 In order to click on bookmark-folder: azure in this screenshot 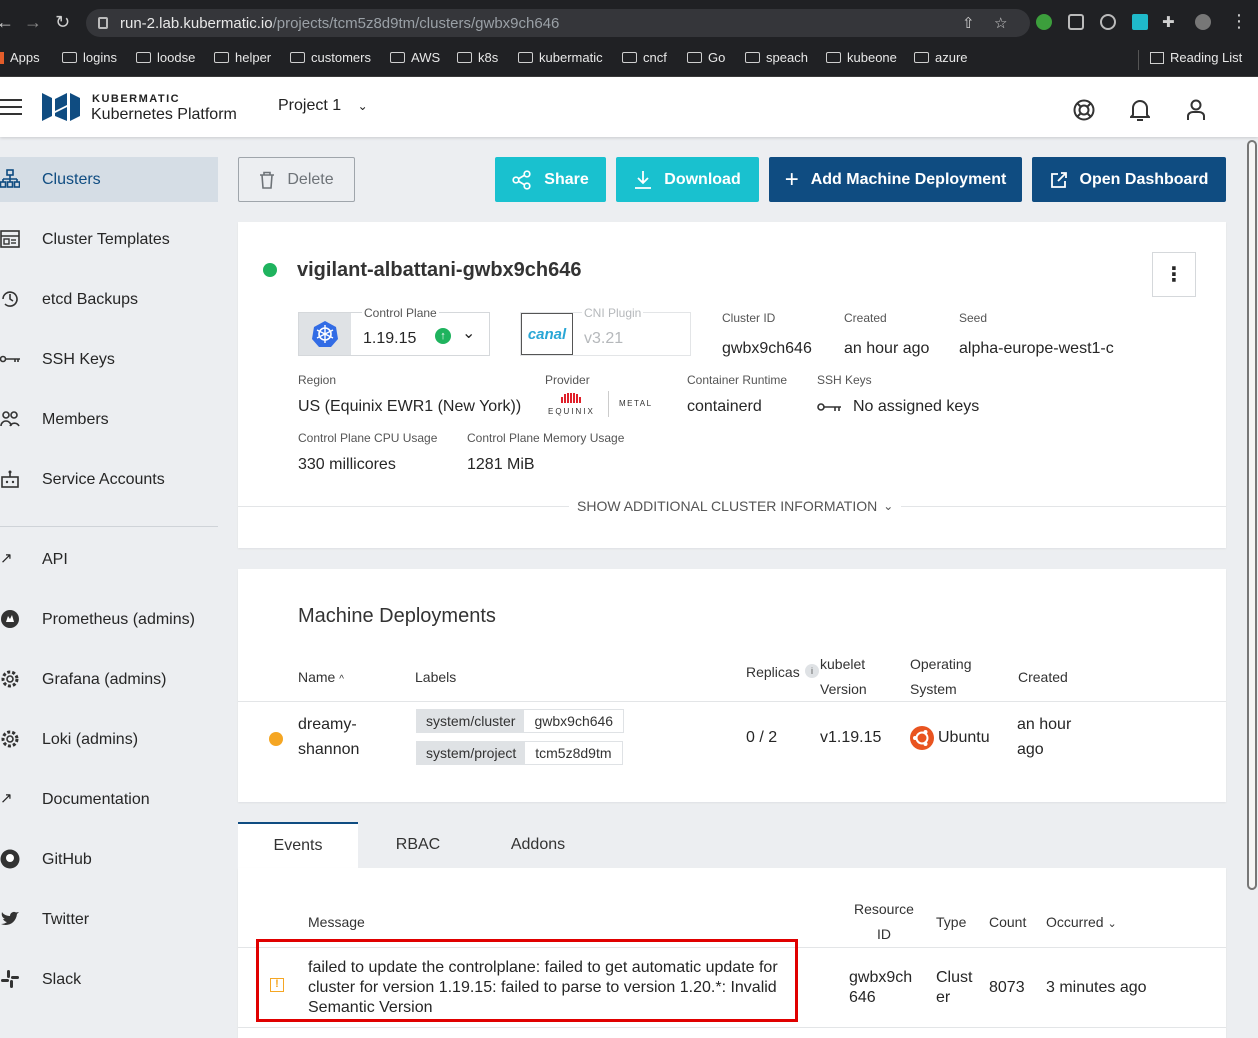, I will do `click(941, 57)`.